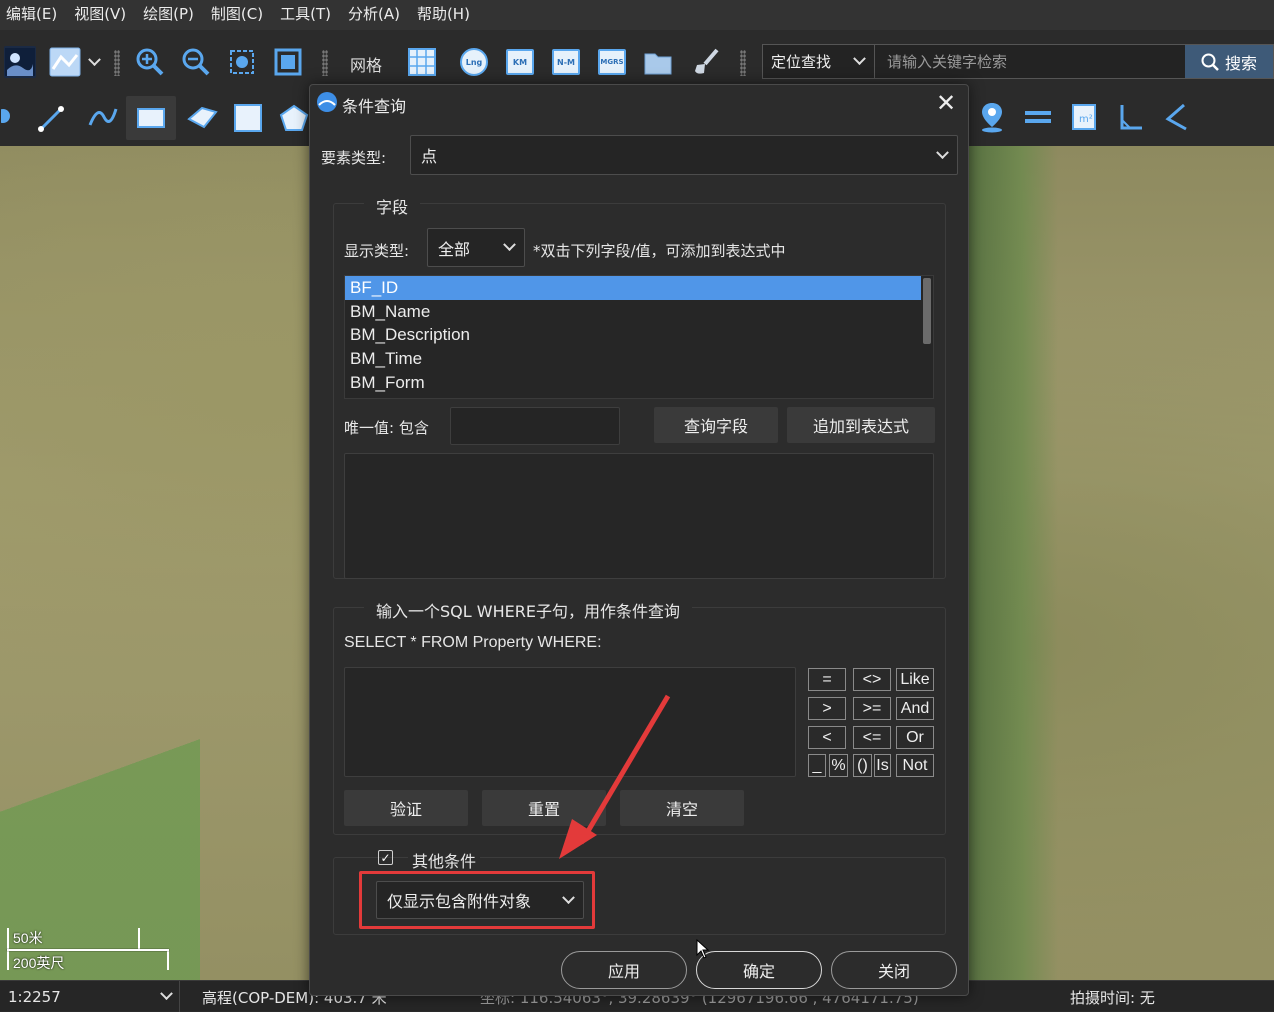  What do you see at coordinates (684, 155) in the screenshot?
I see `feature-type-select: 点` at bounding box center [684, 155].